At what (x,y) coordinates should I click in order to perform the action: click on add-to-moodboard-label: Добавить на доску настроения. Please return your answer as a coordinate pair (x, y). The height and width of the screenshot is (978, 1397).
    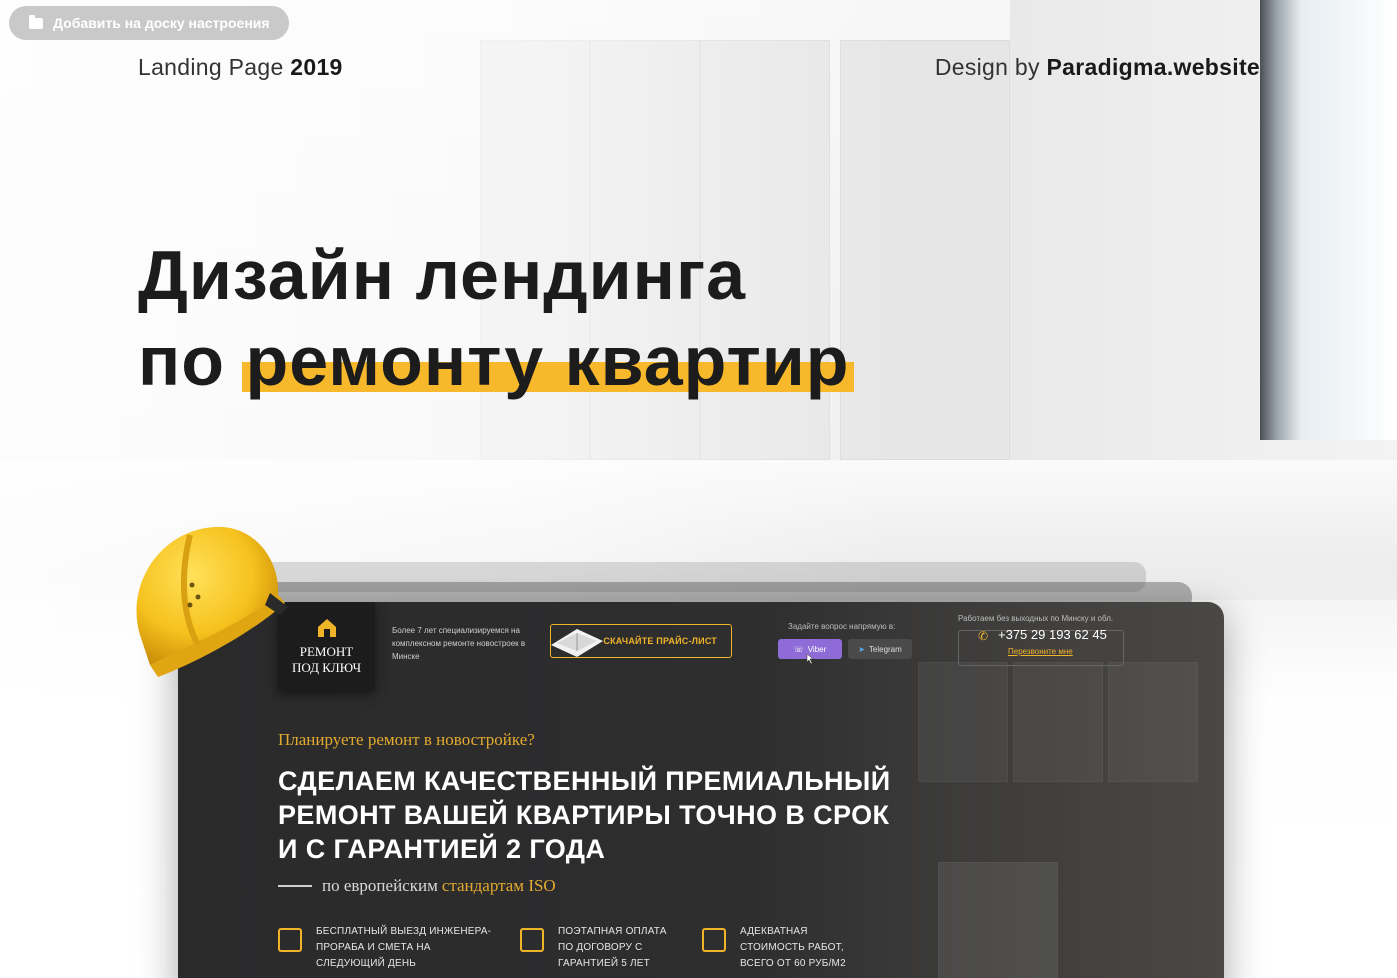
    Looking at the image, I should click on (161, 23).